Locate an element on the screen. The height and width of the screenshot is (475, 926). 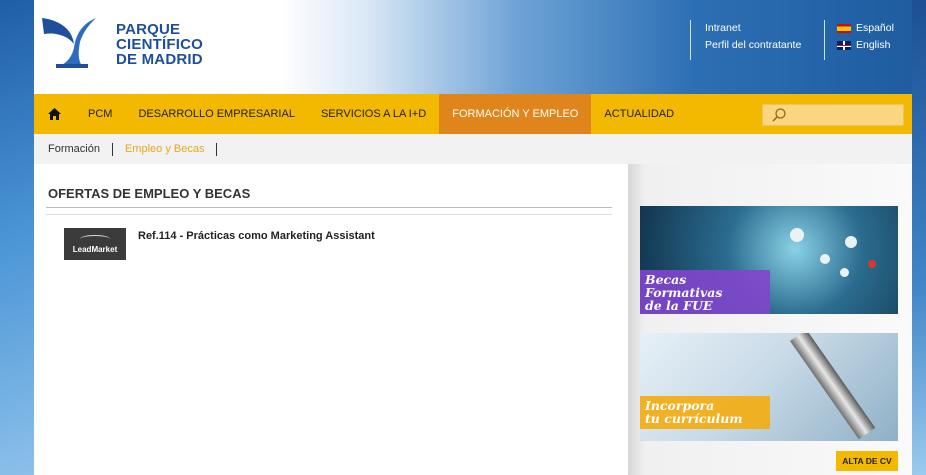
top-links: Intranet Perfil del contratante is located at coordinates (745, 40).